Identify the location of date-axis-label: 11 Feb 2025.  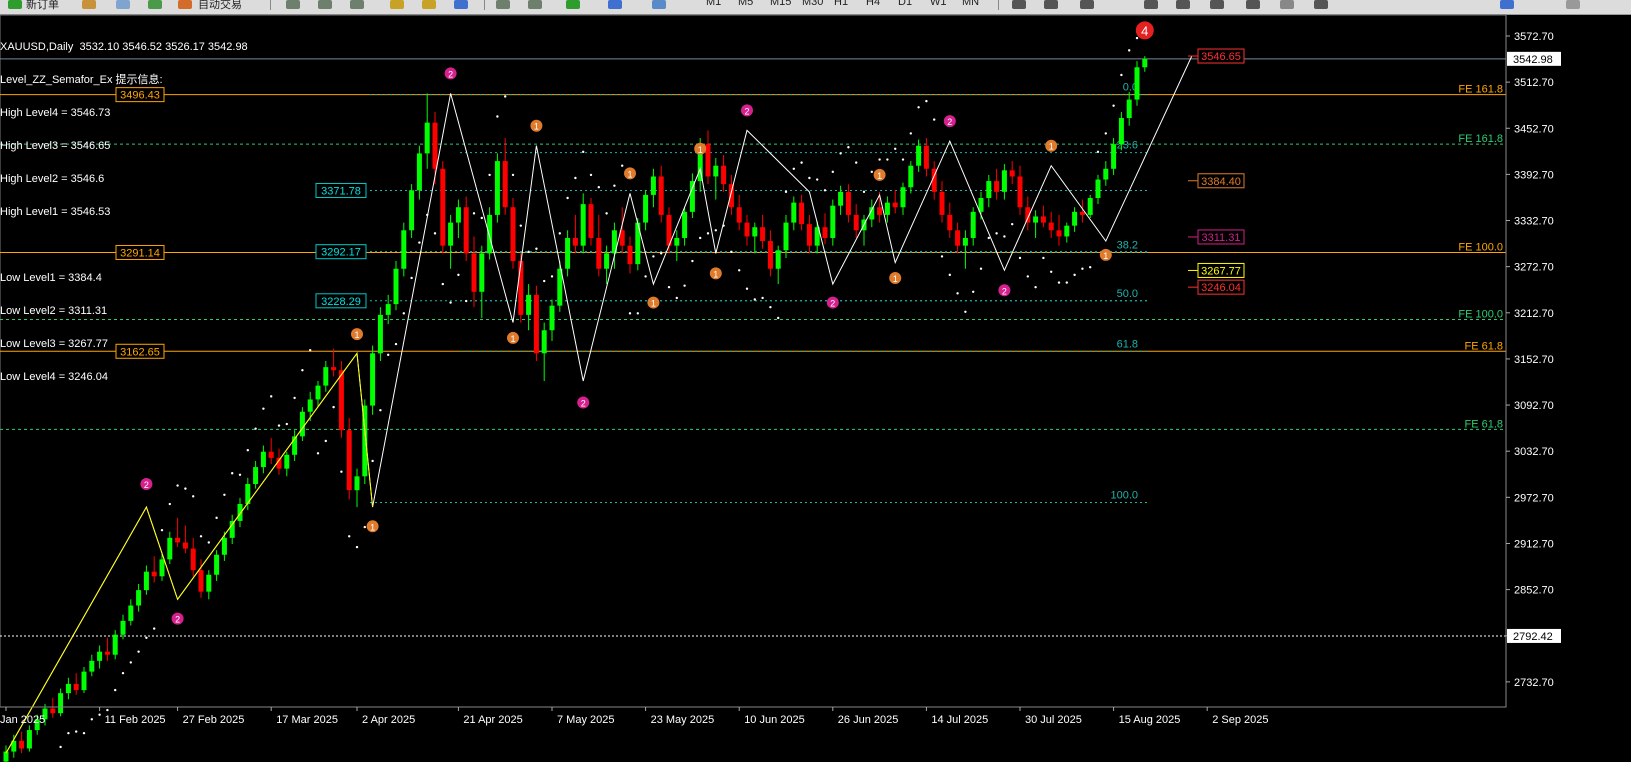
(135, 720).